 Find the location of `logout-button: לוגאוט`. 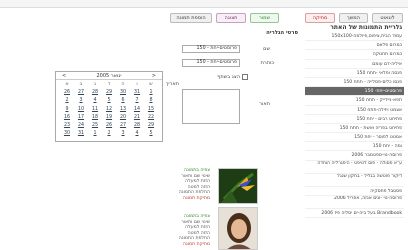

logout-button: לוגאוט is located at coordinates (387, 18).